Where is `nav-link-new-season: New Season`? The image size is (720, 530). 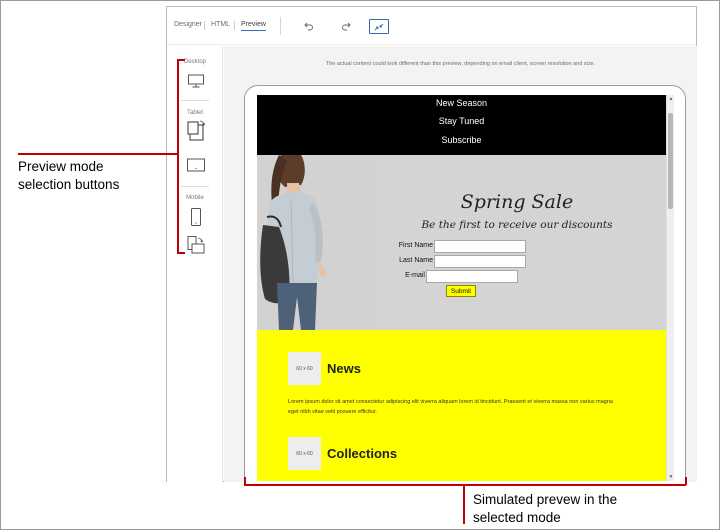 nav-link-new-season: New Season is located at coordinates (461, 103).